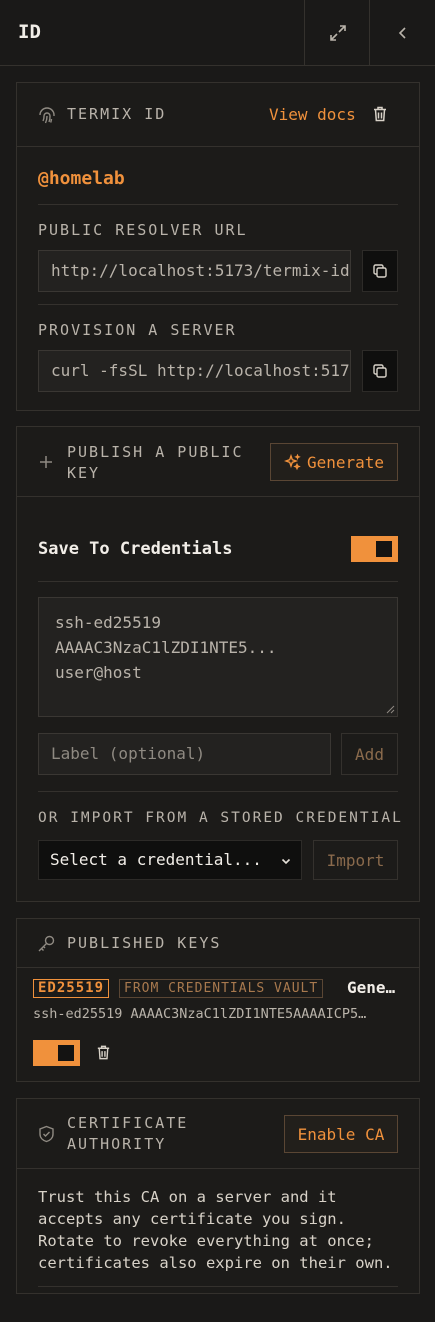  What do you see at coordinates (194, 371) in the screenshot?
I see `provision-command-field: curl -fsSL http://localhost:5173` at bounding box center [194, 371].